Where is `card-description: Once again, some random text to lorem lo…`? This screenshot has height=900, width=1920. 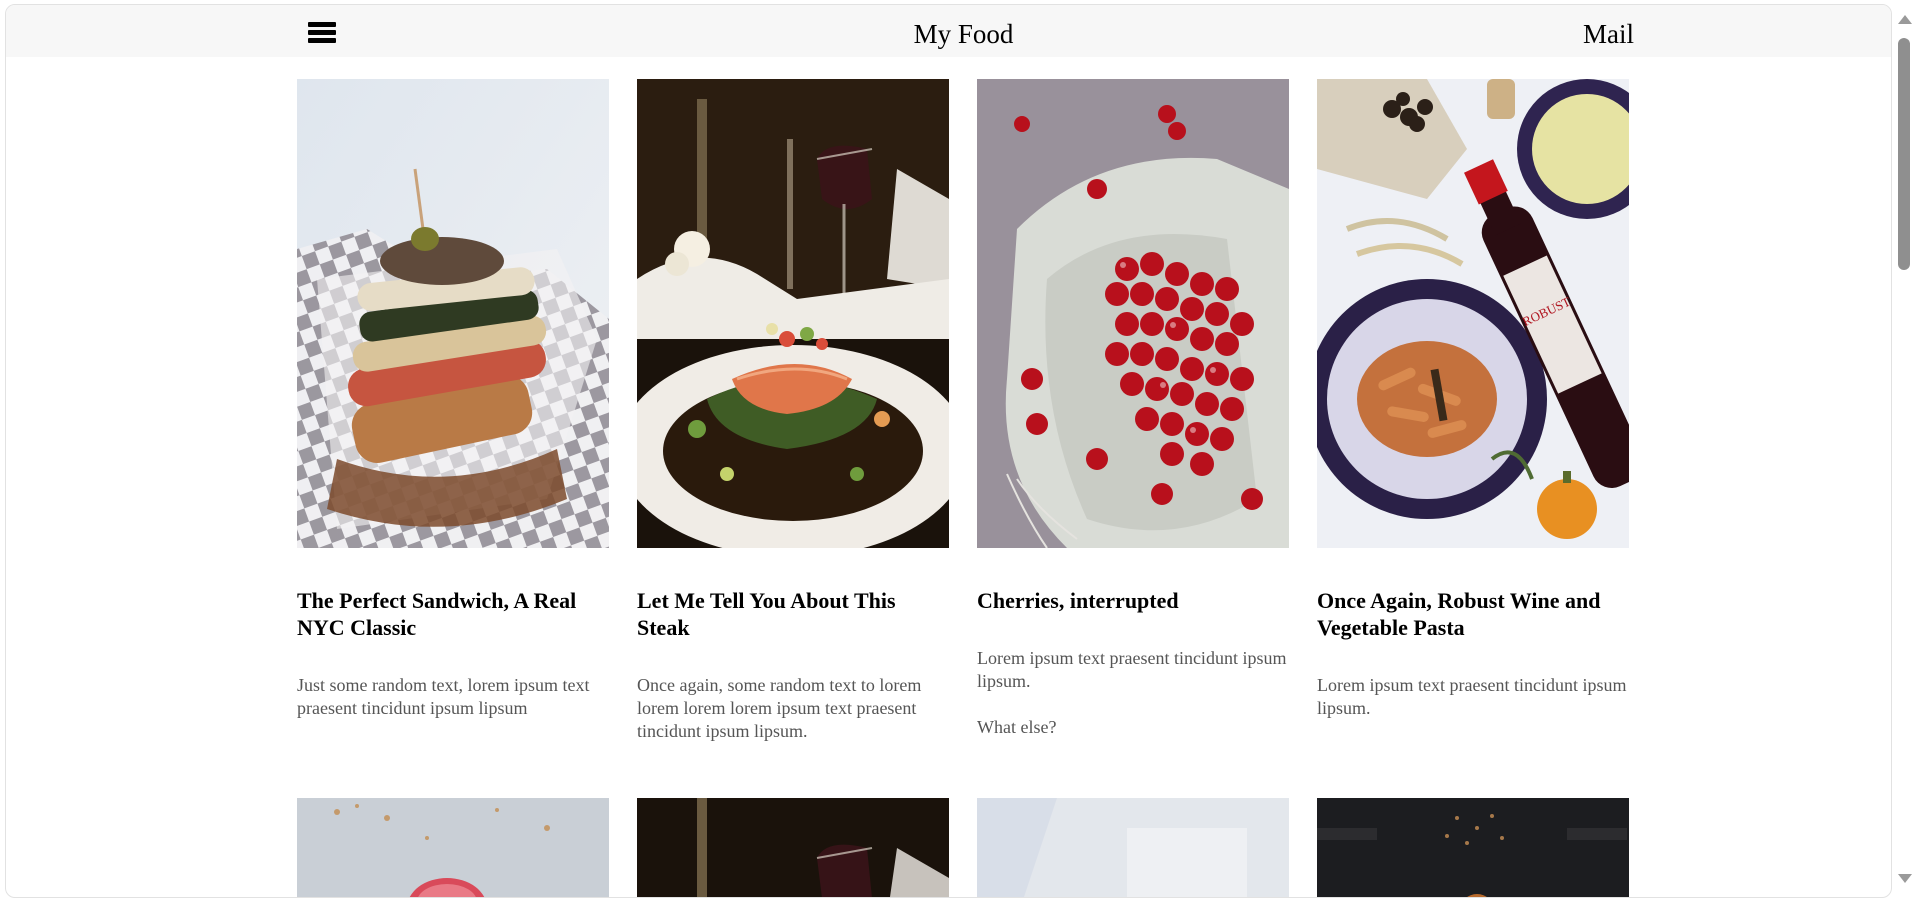 card-description: Once again, some random text to lorem lo… is located at coordinates (779, 708).